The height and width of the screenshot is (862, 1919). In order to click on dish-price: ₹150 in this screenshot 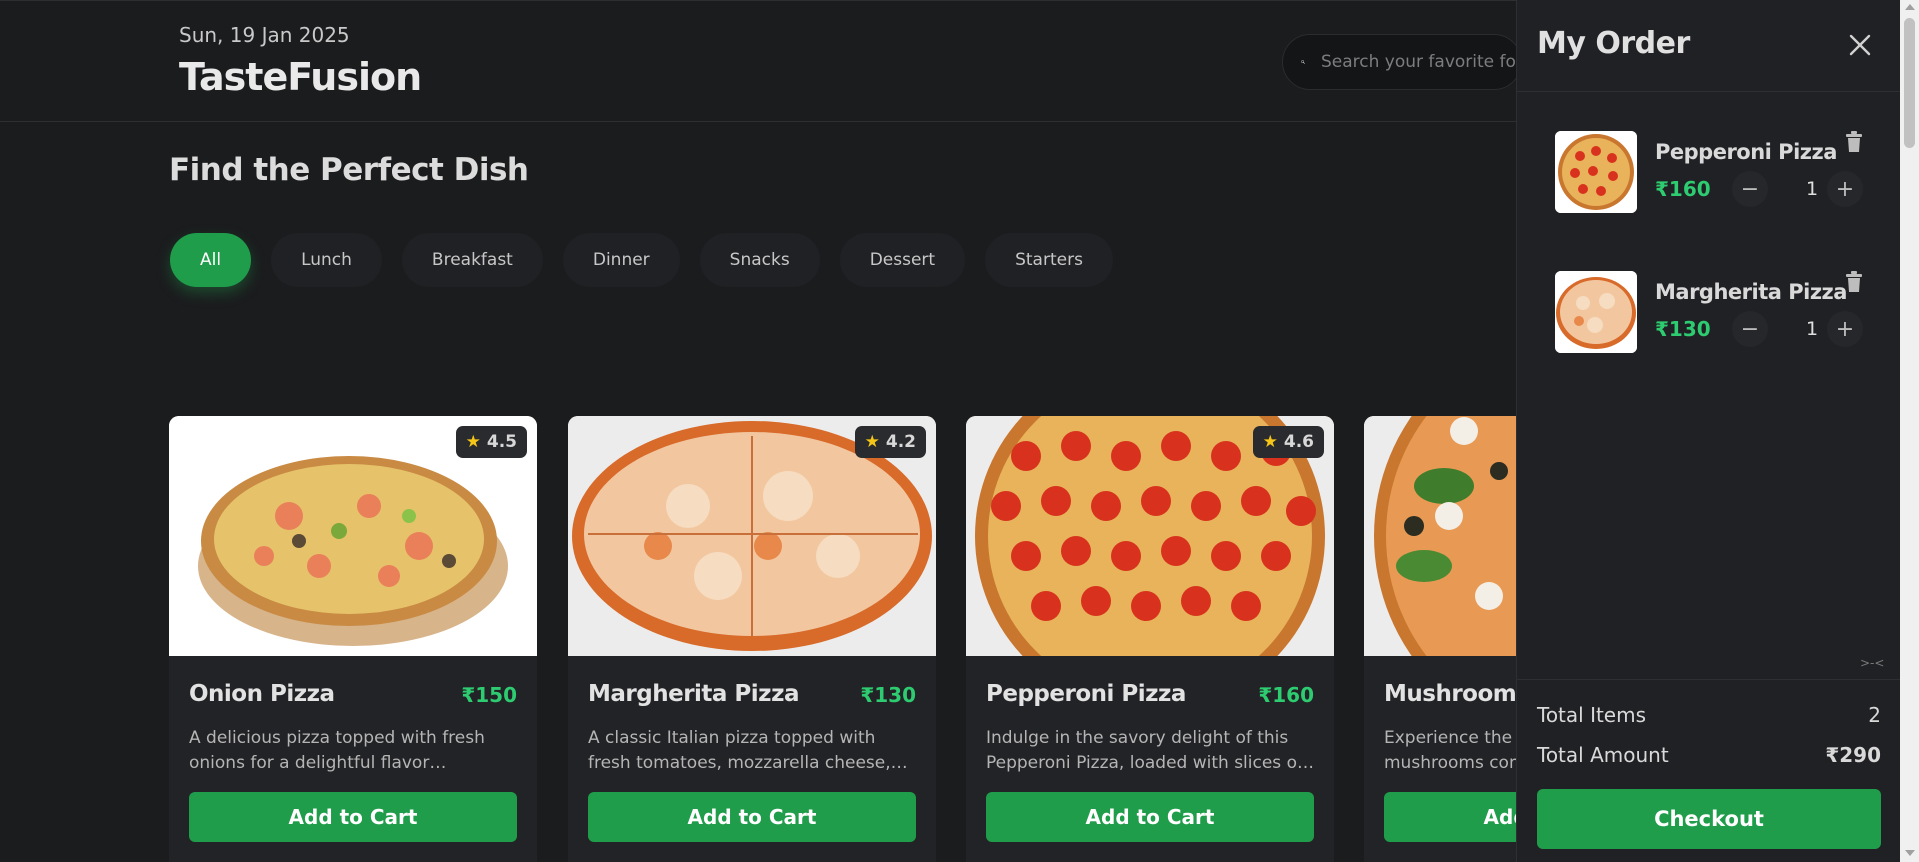, I will do `click(489, 695)`.